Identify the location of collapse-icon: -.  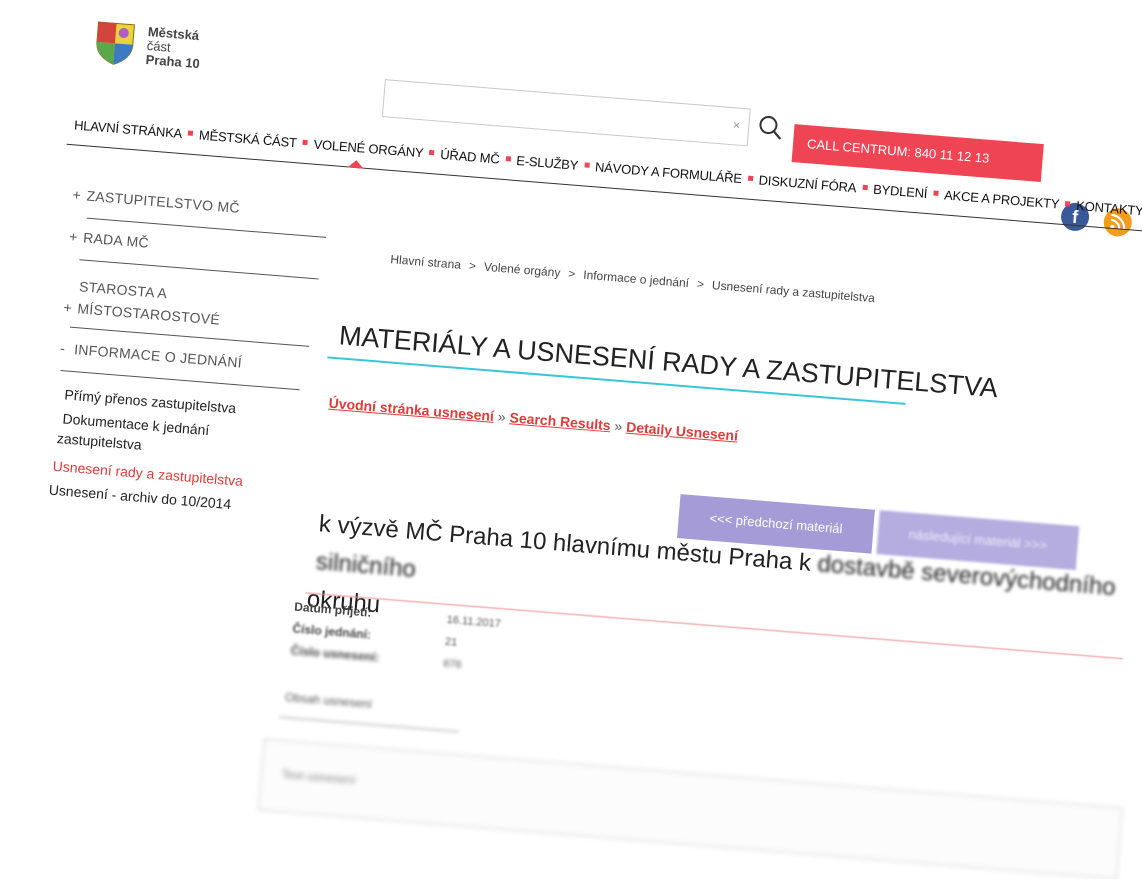
(62, 348).